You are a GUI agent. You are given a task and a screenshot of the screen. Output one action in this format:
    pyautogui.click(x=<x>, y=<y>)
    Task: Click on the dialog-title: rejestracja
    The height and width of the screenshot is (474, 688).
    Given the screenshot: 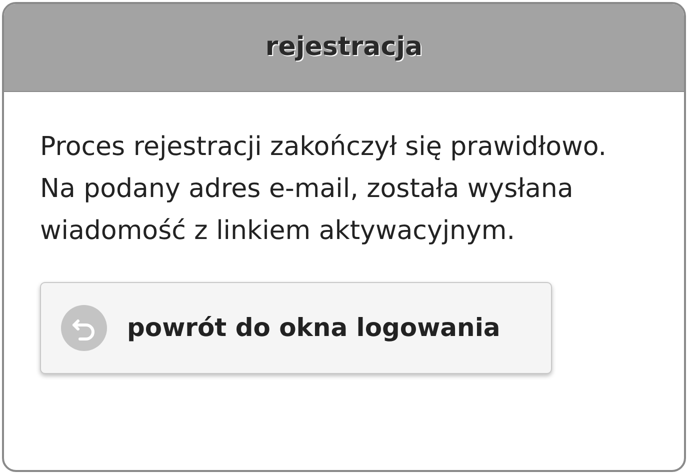 What is the action you would take?
    pyautogui.click(x=344, y=47)
    